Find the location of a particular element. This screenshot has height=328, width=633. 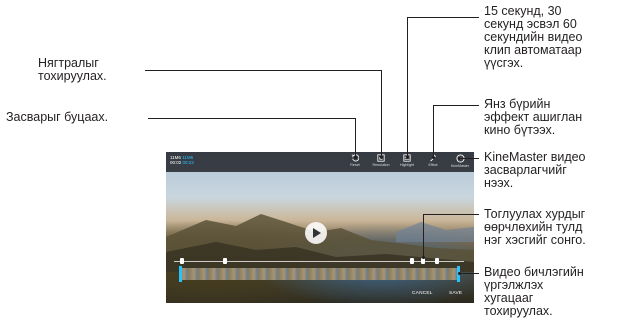

highlight-label: Highlight is located at coordinates (407, 165).